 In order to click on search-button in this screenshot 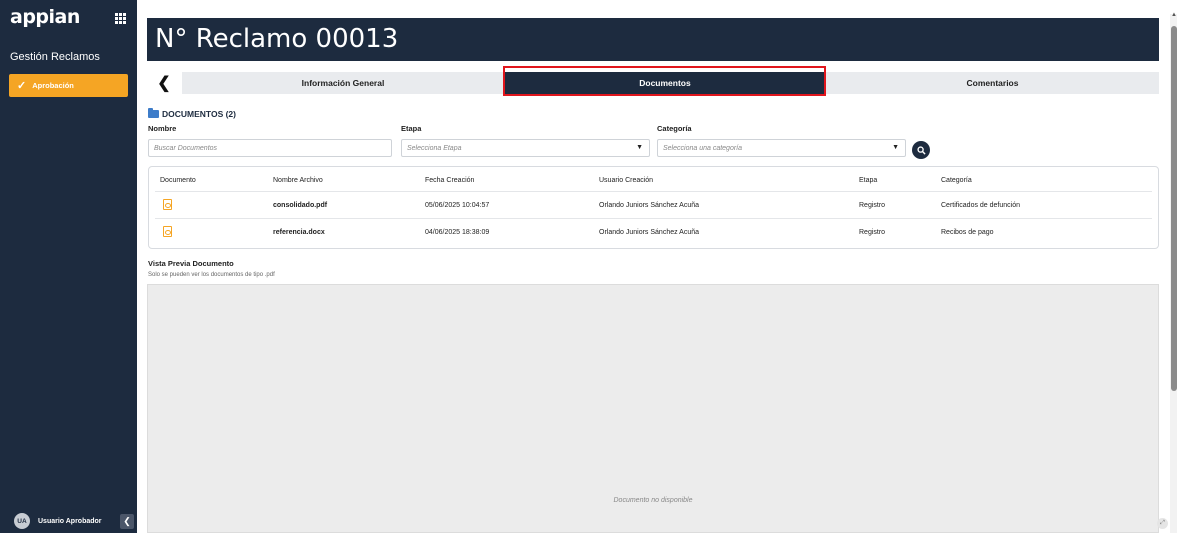, I will do `click(921, 150)`.